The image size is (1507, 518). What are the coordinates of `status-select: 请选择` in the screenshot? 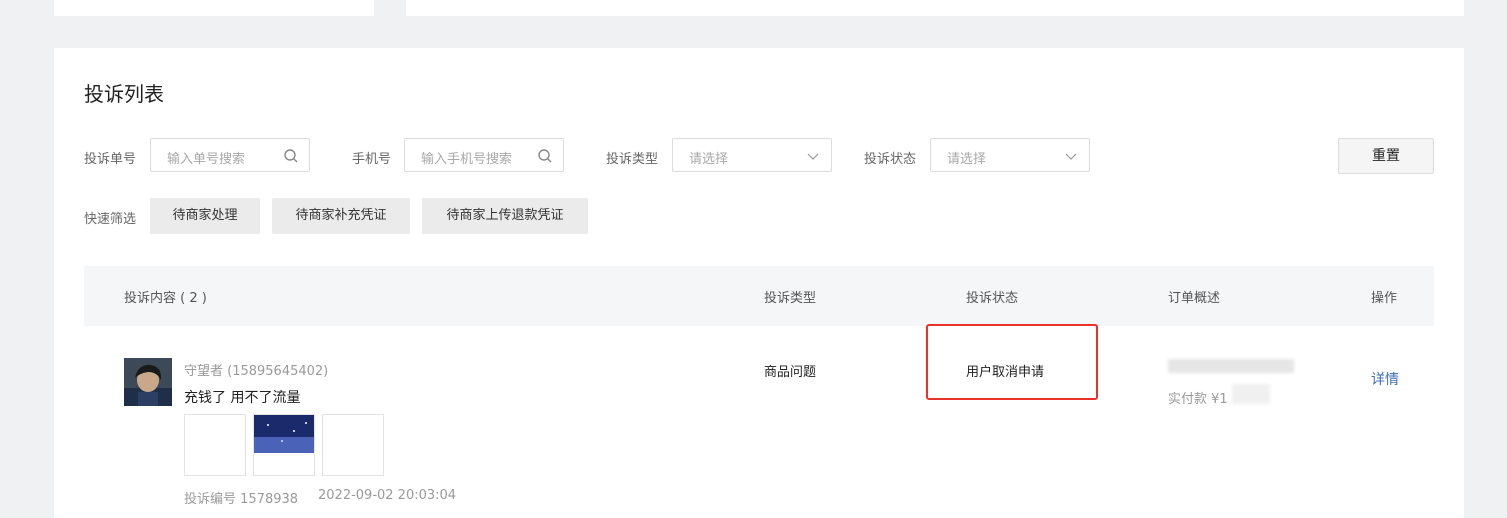 It's located at (1010, 155).